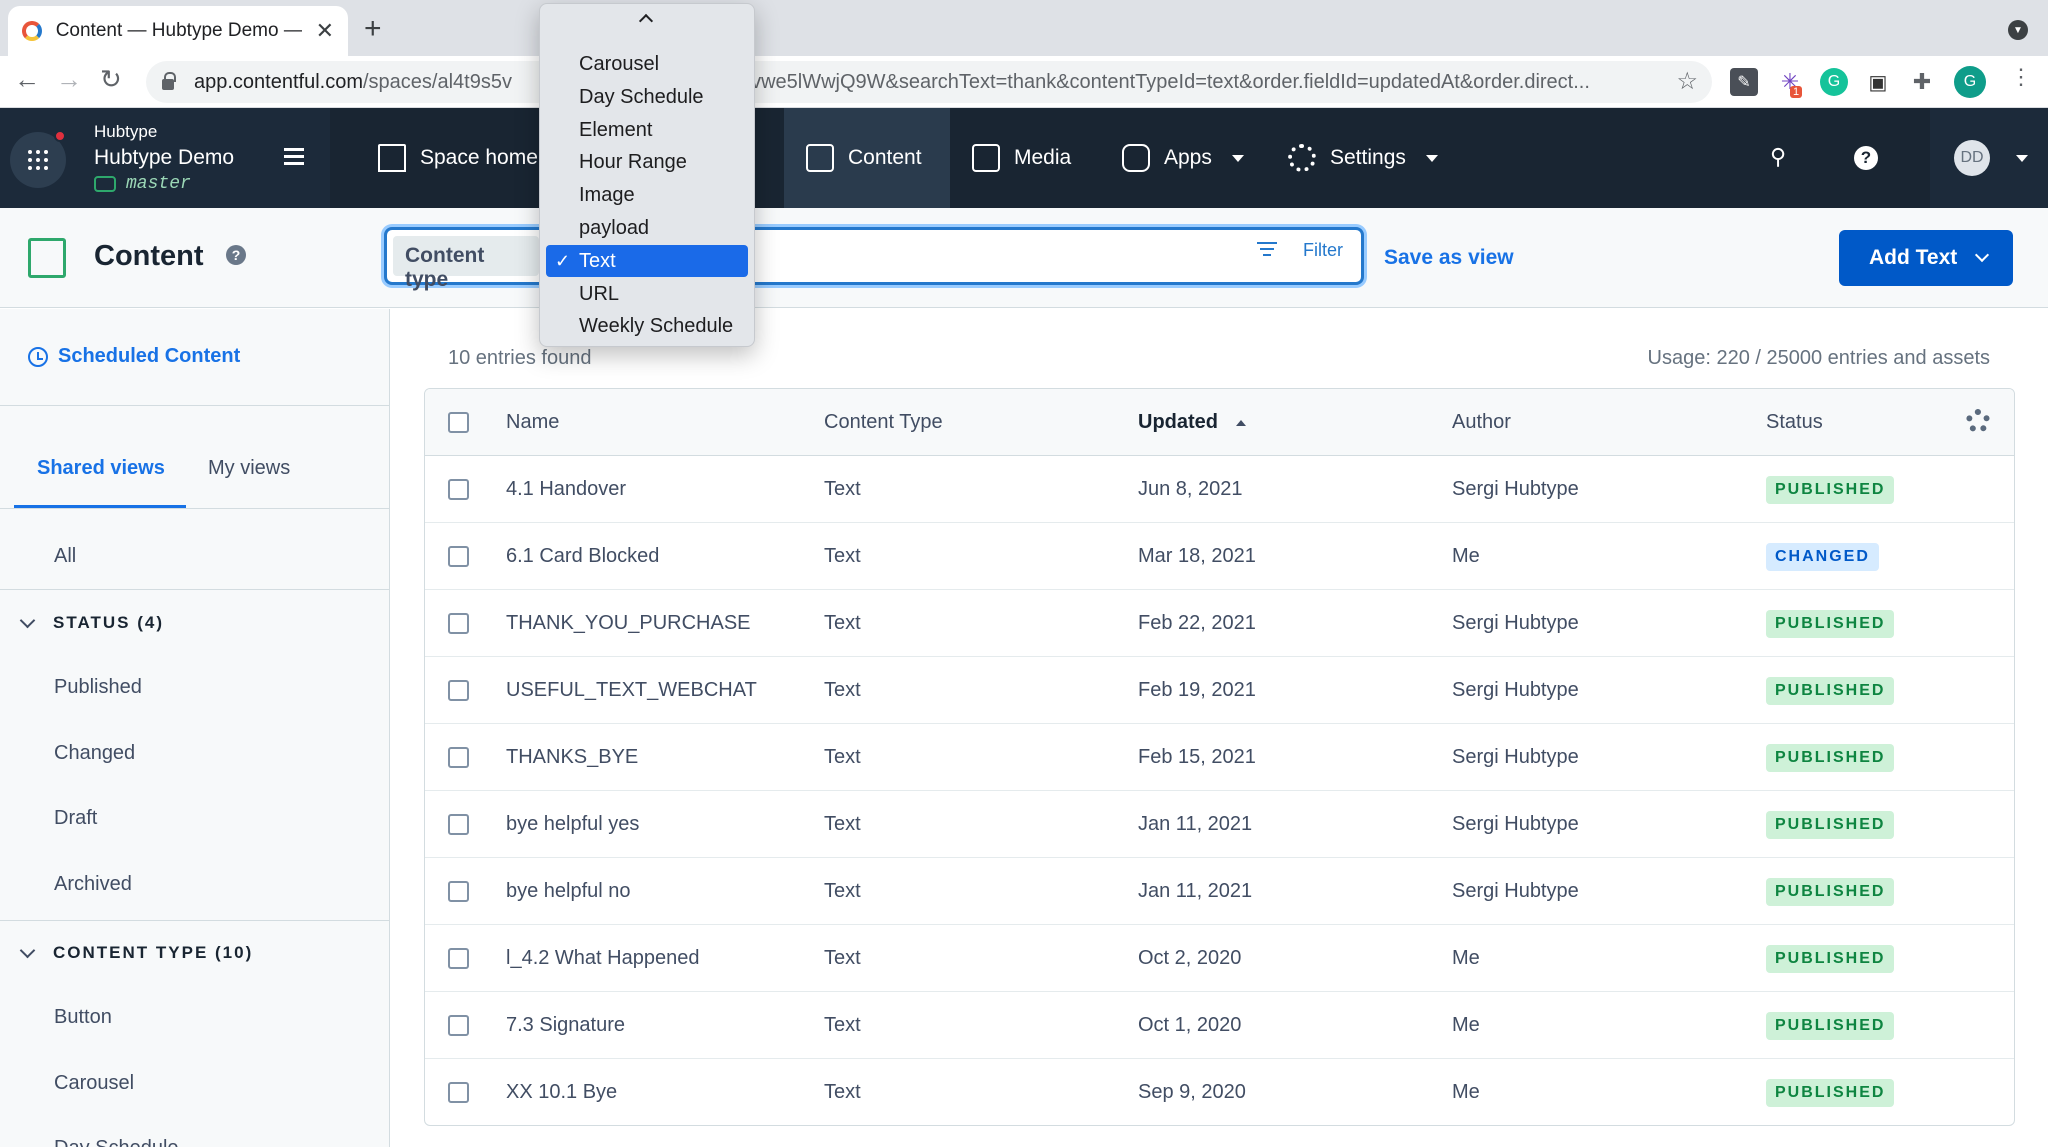 This screenshot has height=1147, width=2048. I want to click on content-type-filter-pill: Content type, so click(466, 263).